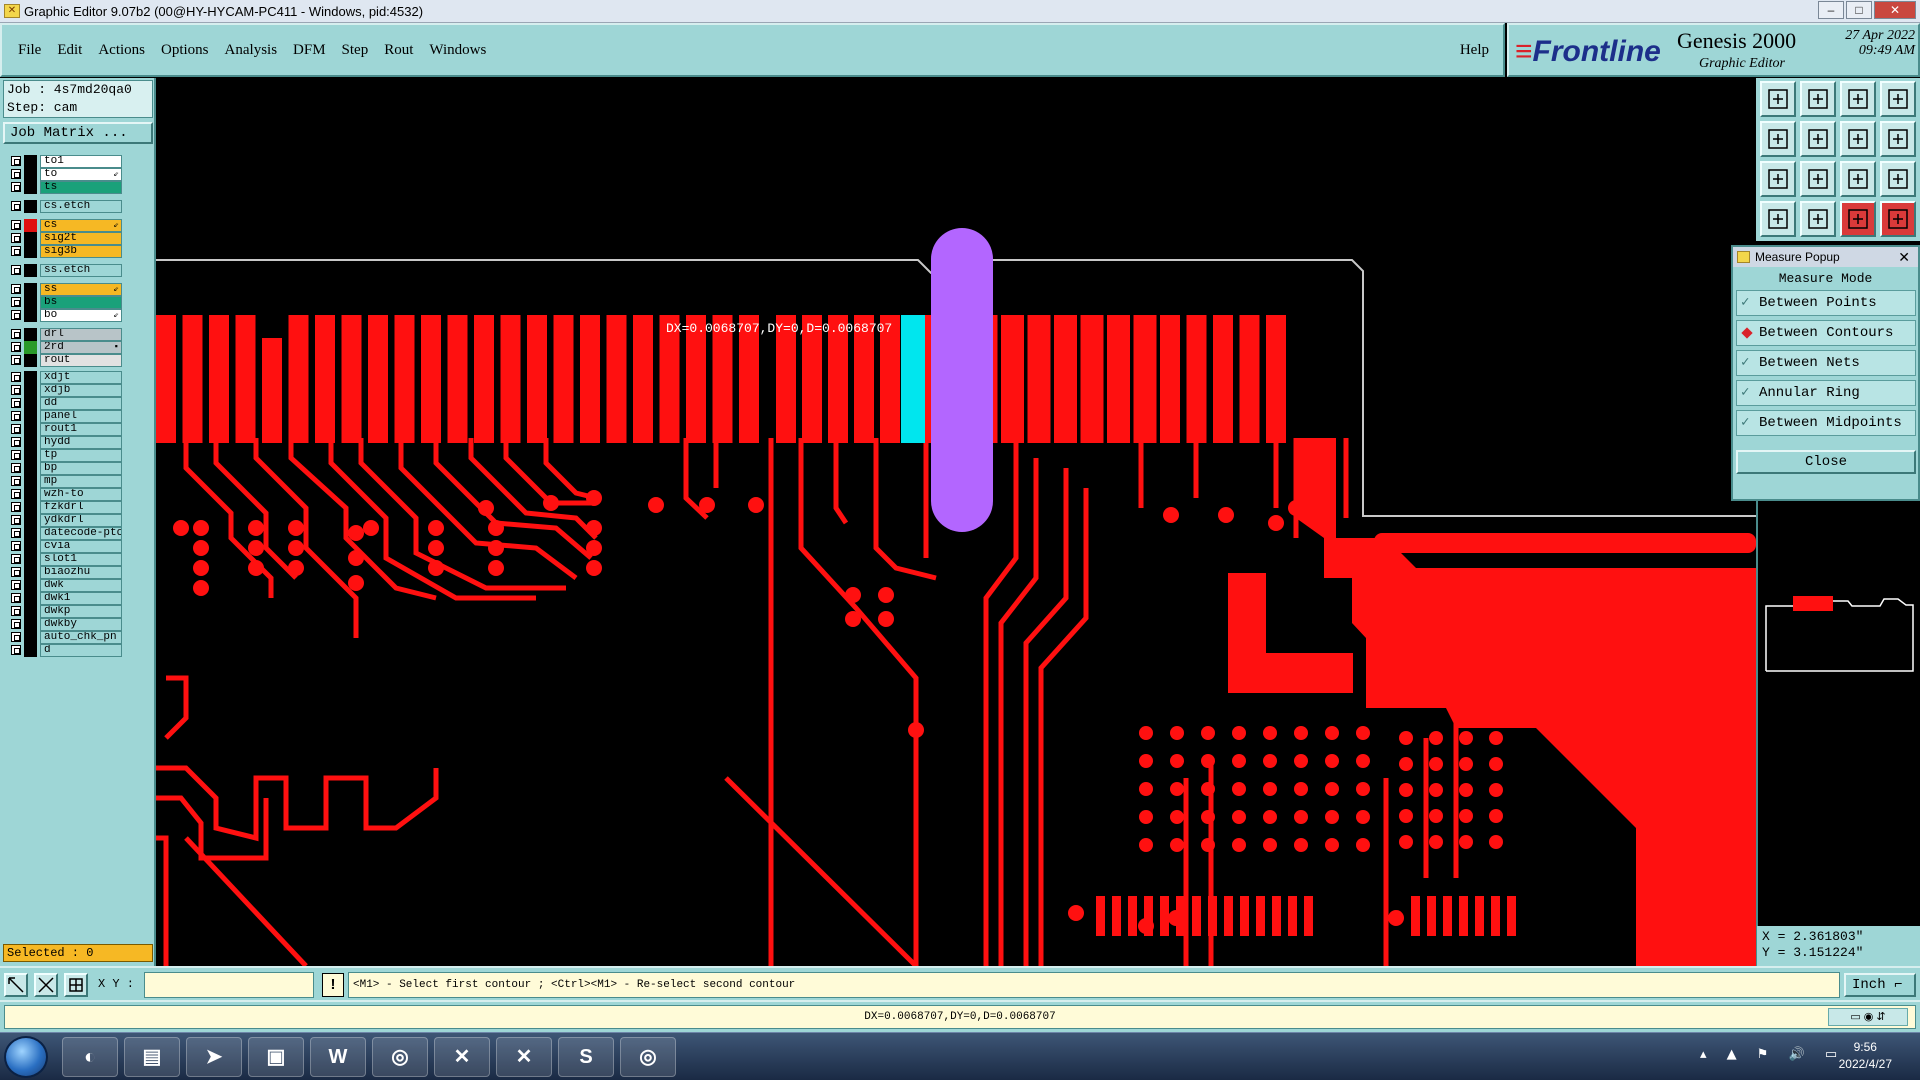 Image resolution: width=1920 pixels, height=1080 pixels. I want to click on layer-row: datecode-pto, so click(64, 533).